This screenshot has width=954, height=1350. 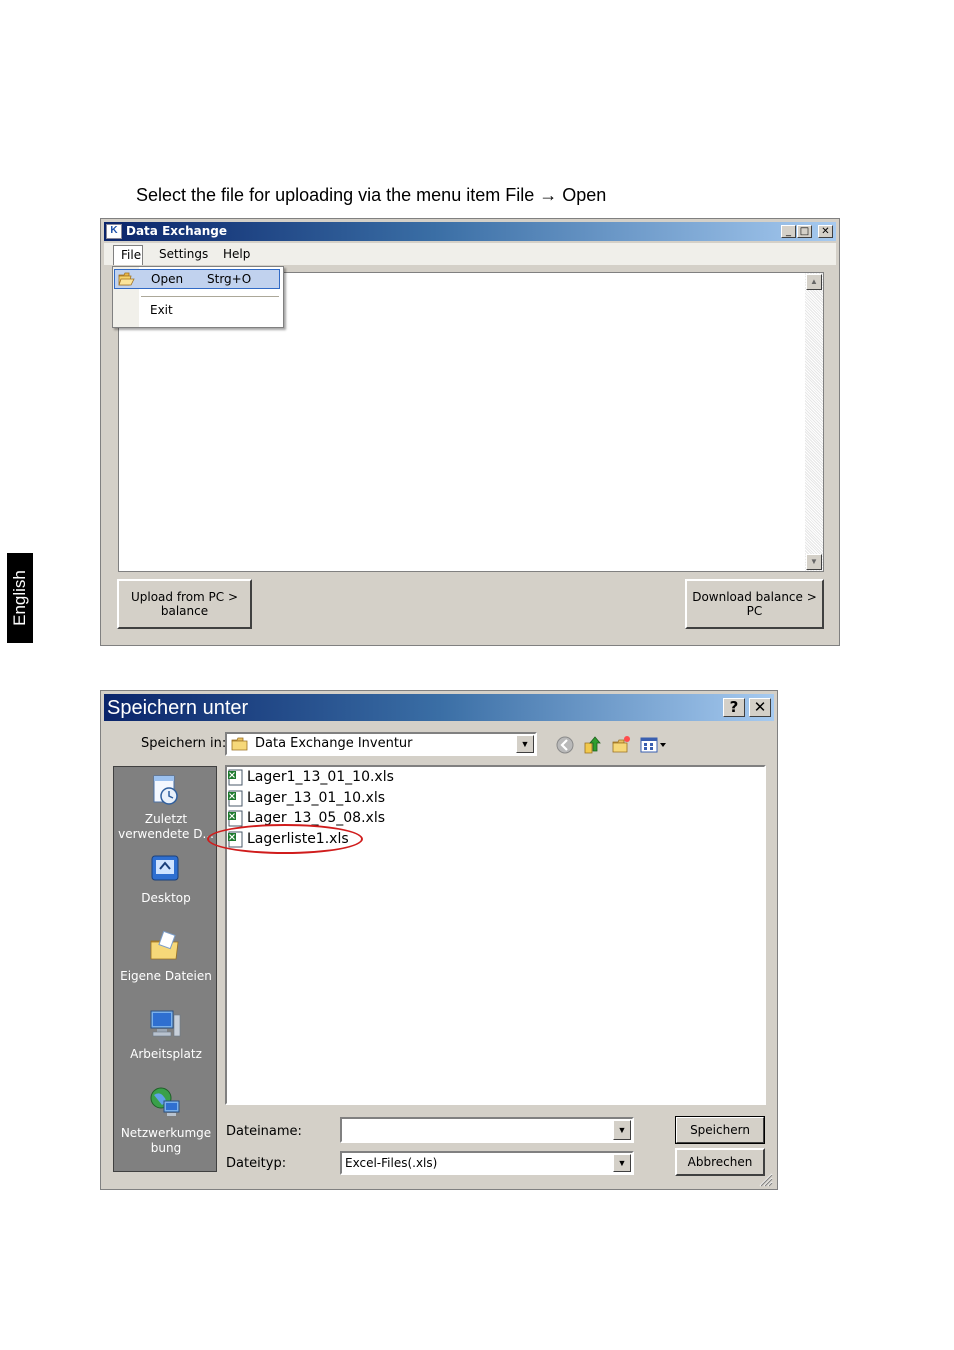 I want to click on filename-dropdown-arrow: ▼, so click(x=622, y=1130).